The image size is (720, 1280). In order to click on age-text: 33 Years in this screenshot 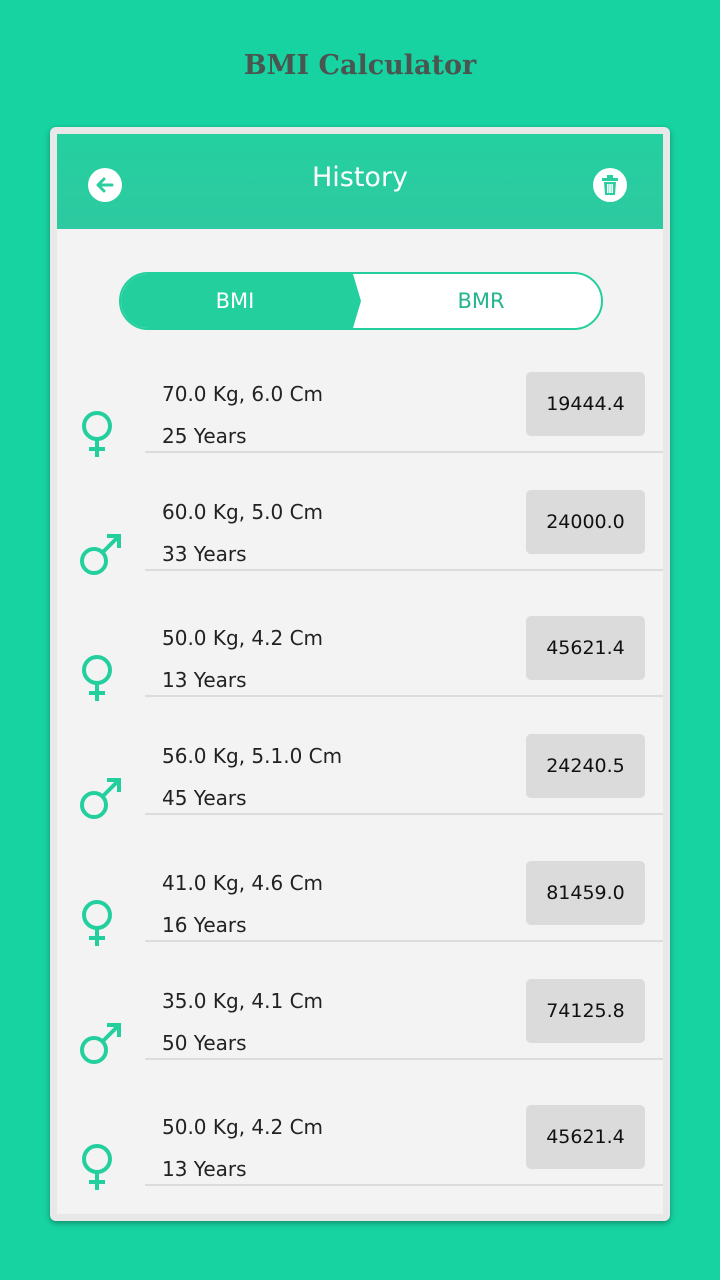, I will do `click(204, 554)`.